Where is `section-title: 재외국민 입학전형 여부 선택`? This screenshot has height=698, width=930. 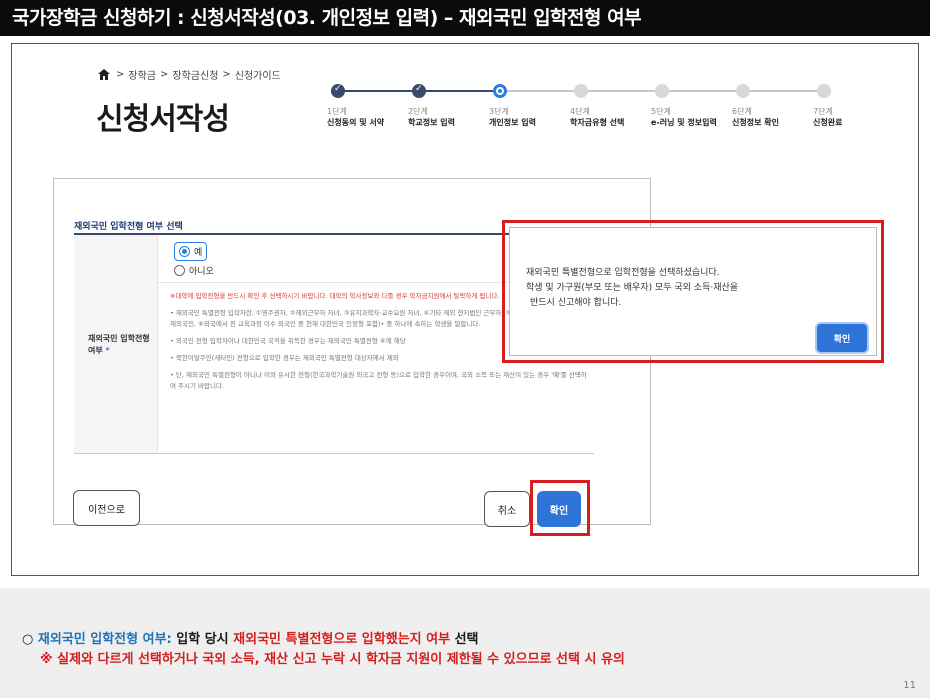
section-title: 재외국민 입학전형 여부 선택 is located at coordinates (128, 227).